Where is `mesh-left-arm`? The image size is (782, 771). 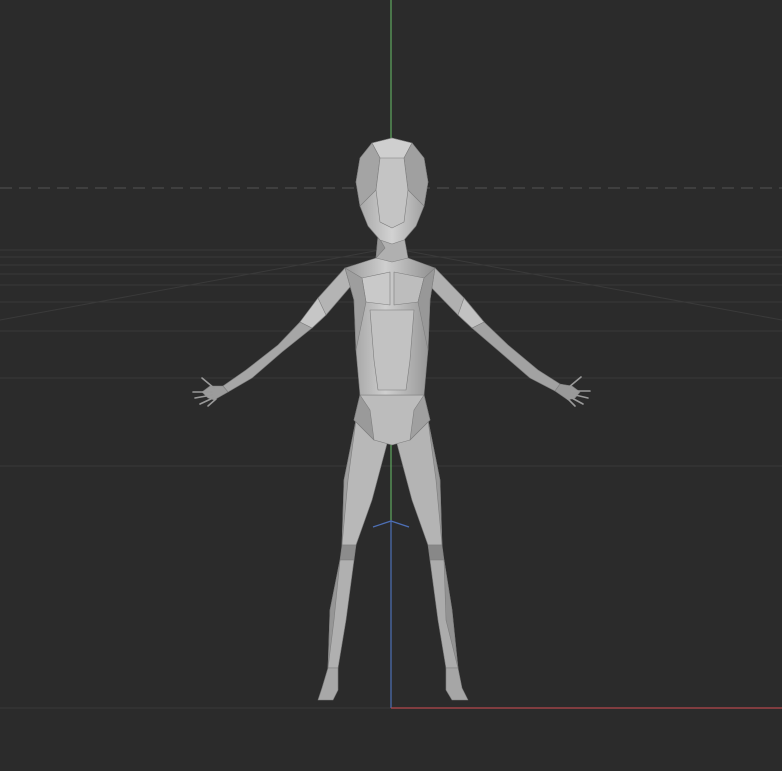
mesh-left-arm is located at coordinates (279, 334).